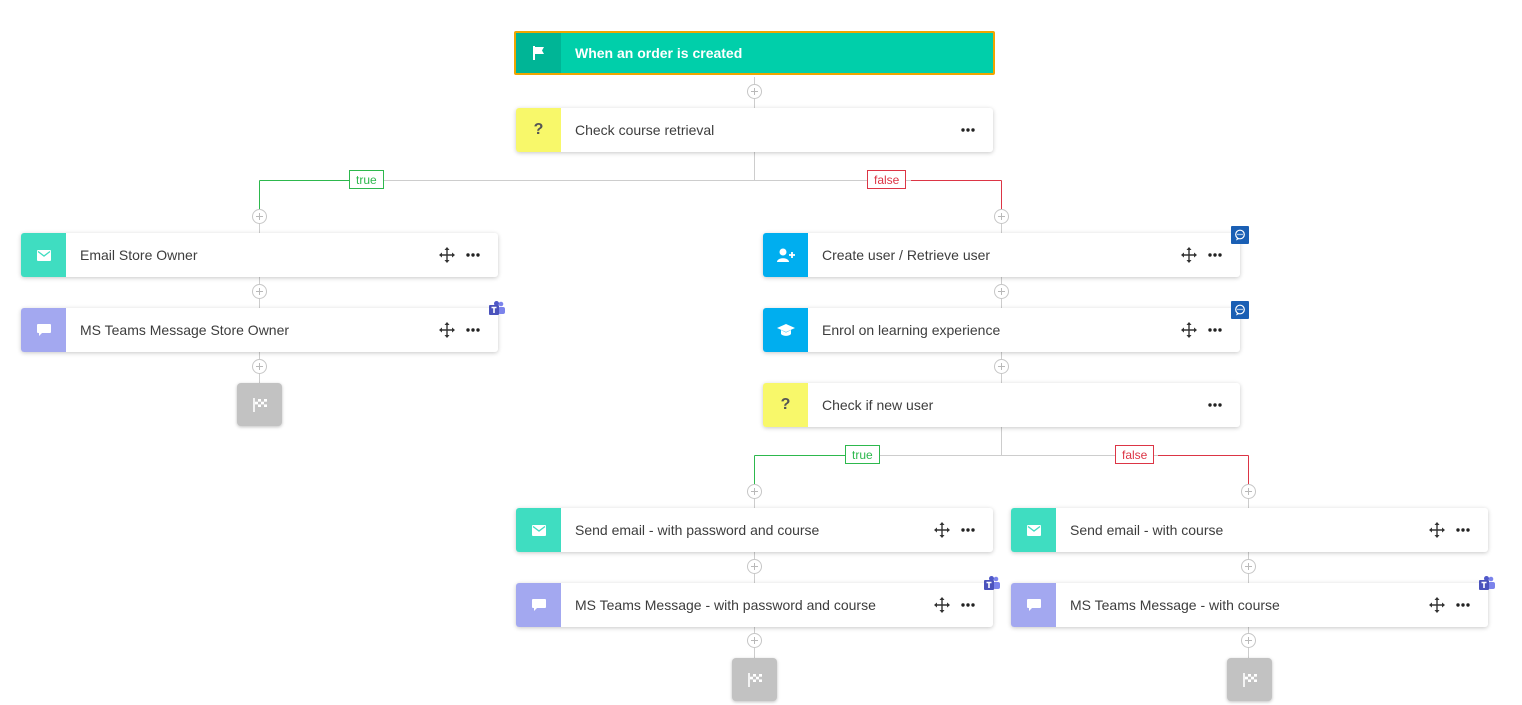 Image resolution: width=1522 pixels, height=705 pixels. I want to click on node-label: Check course retrieval, so click(645, 130).